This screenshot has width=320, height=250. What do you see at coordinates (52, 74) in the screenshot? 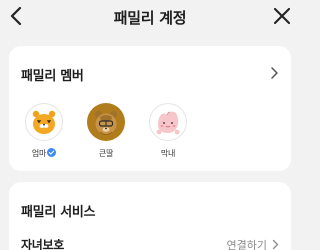
I see `family-members-title: 패밀리 멤버` at bounding box center [52, 74].